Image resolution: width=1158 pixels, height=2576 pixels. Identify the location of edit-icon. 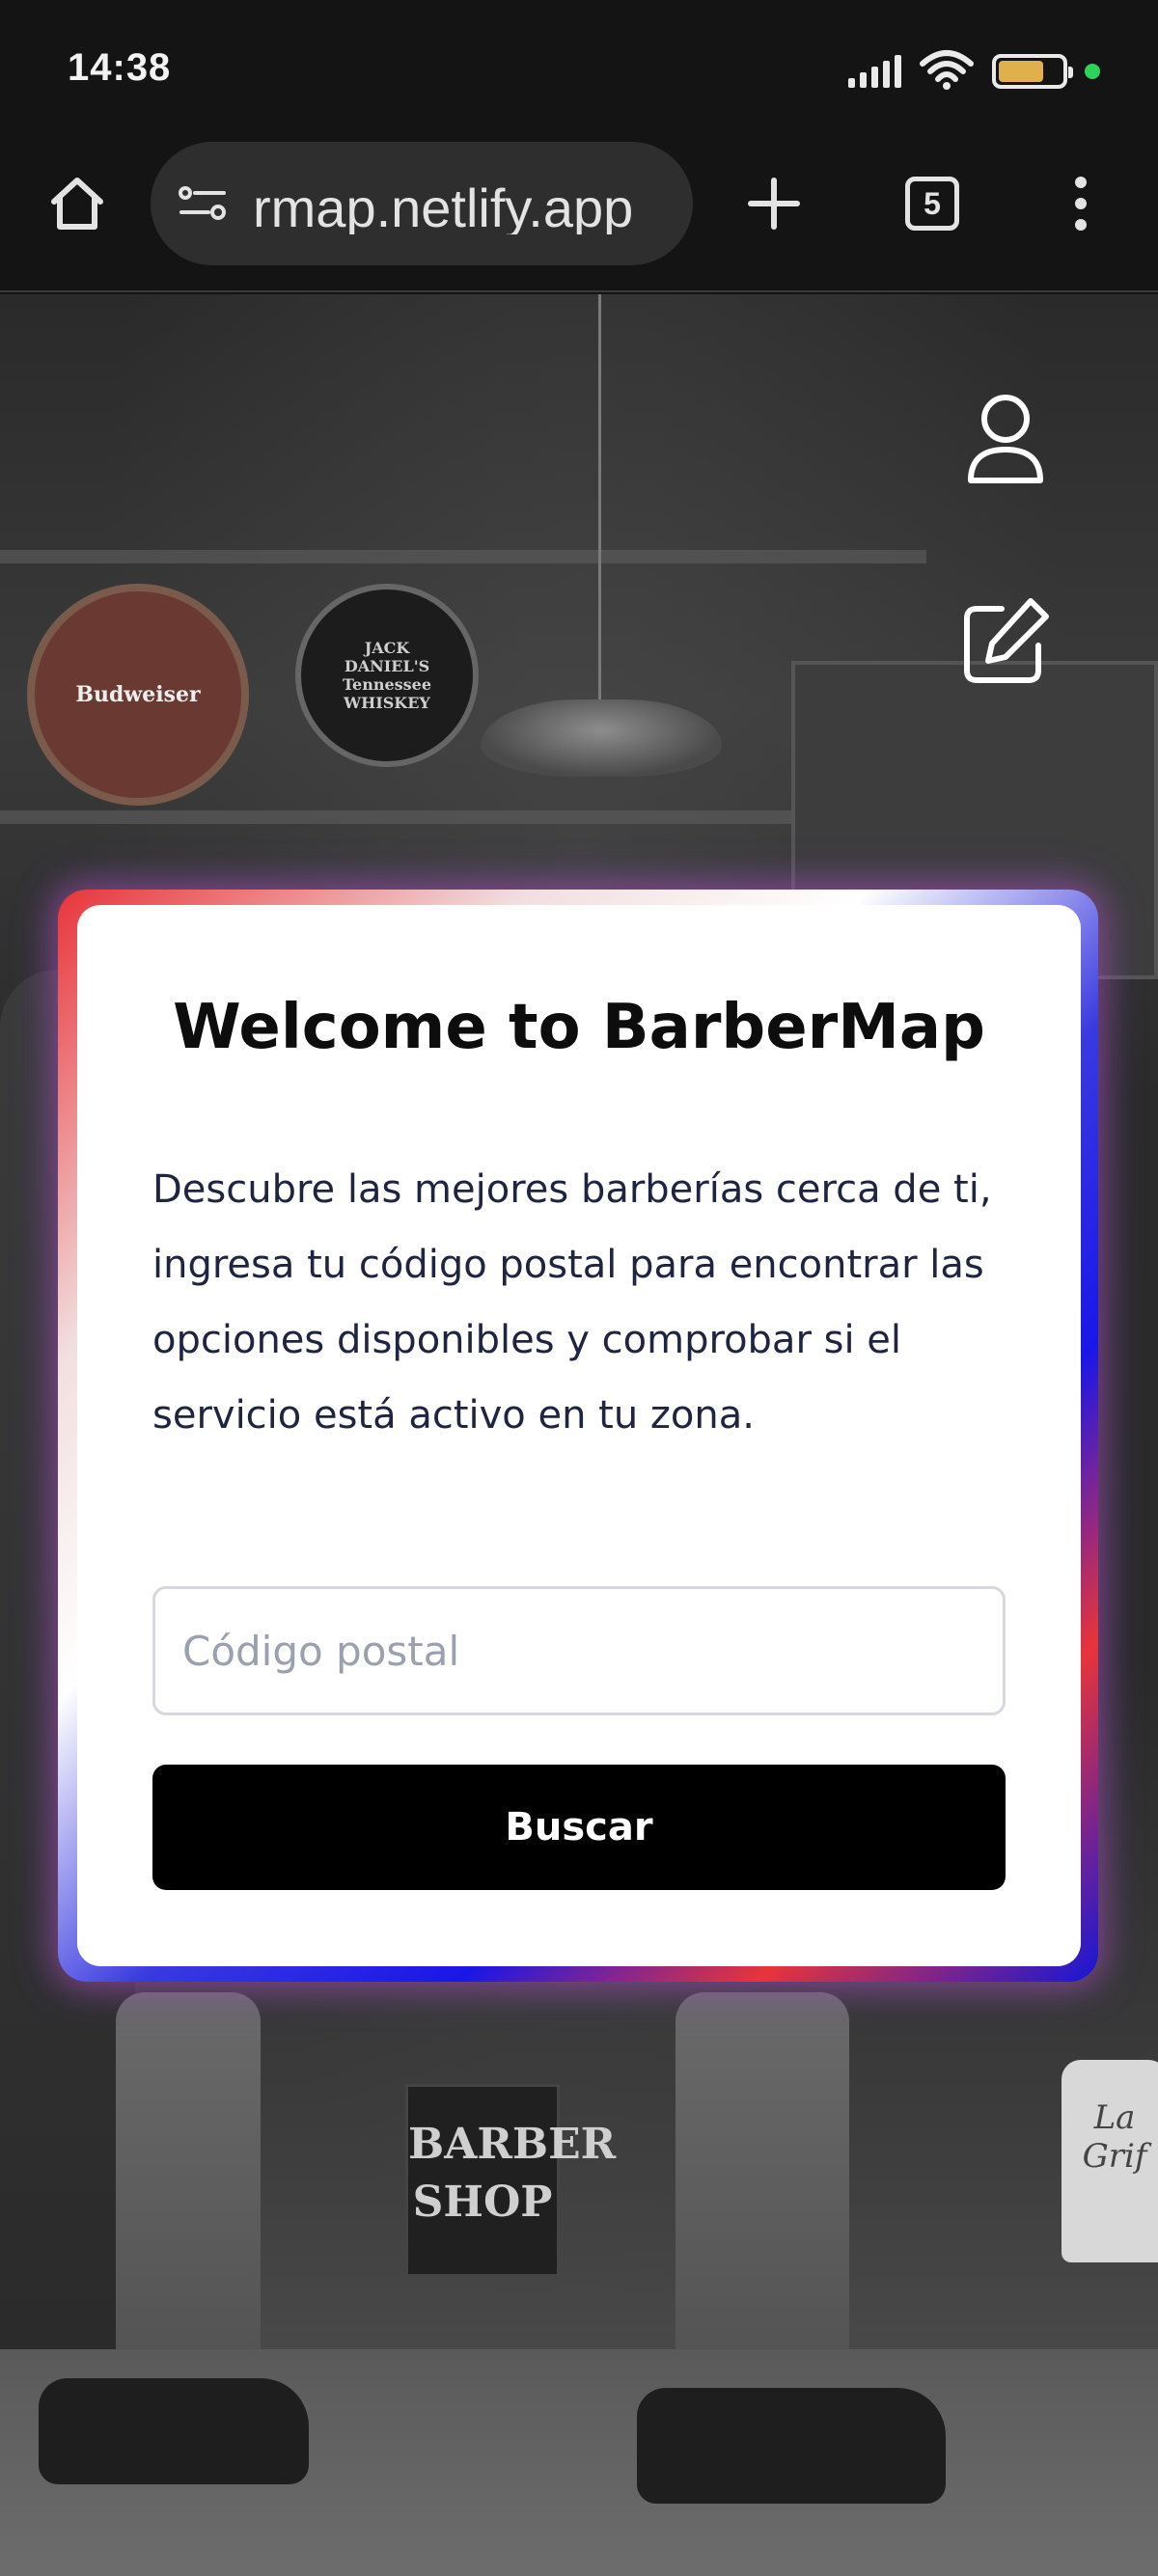
(1005, 641).